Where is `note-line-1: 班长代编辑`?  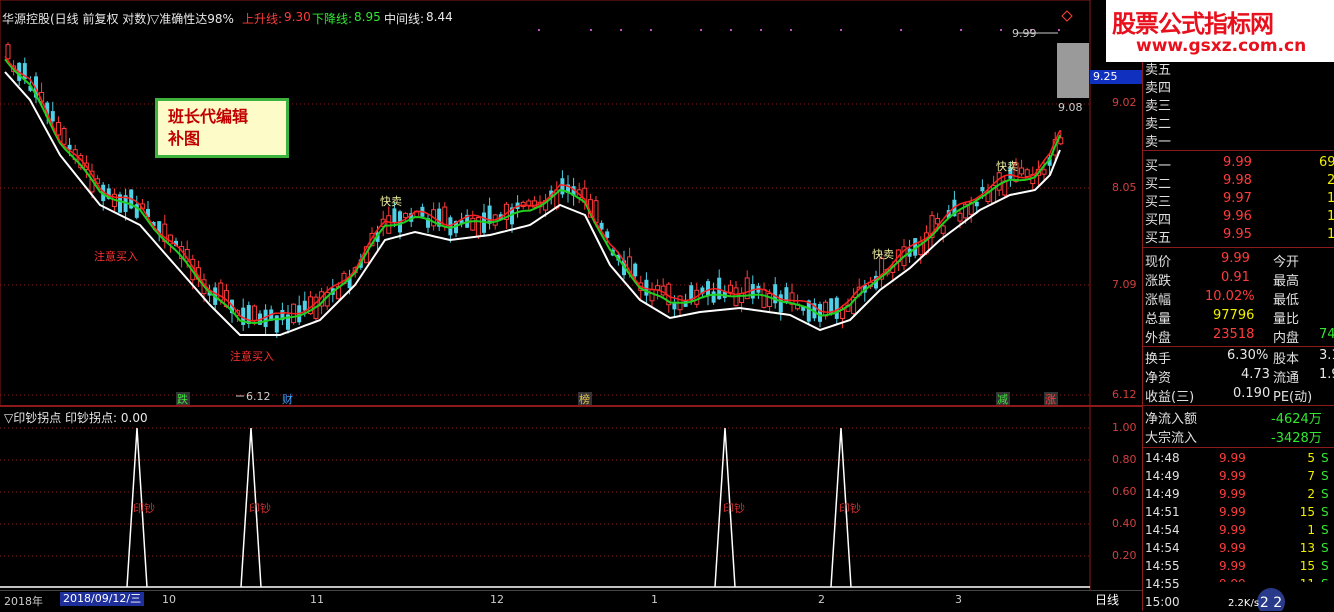
note-line-1: 班长代编辑 is located at coordinates (208, 116).